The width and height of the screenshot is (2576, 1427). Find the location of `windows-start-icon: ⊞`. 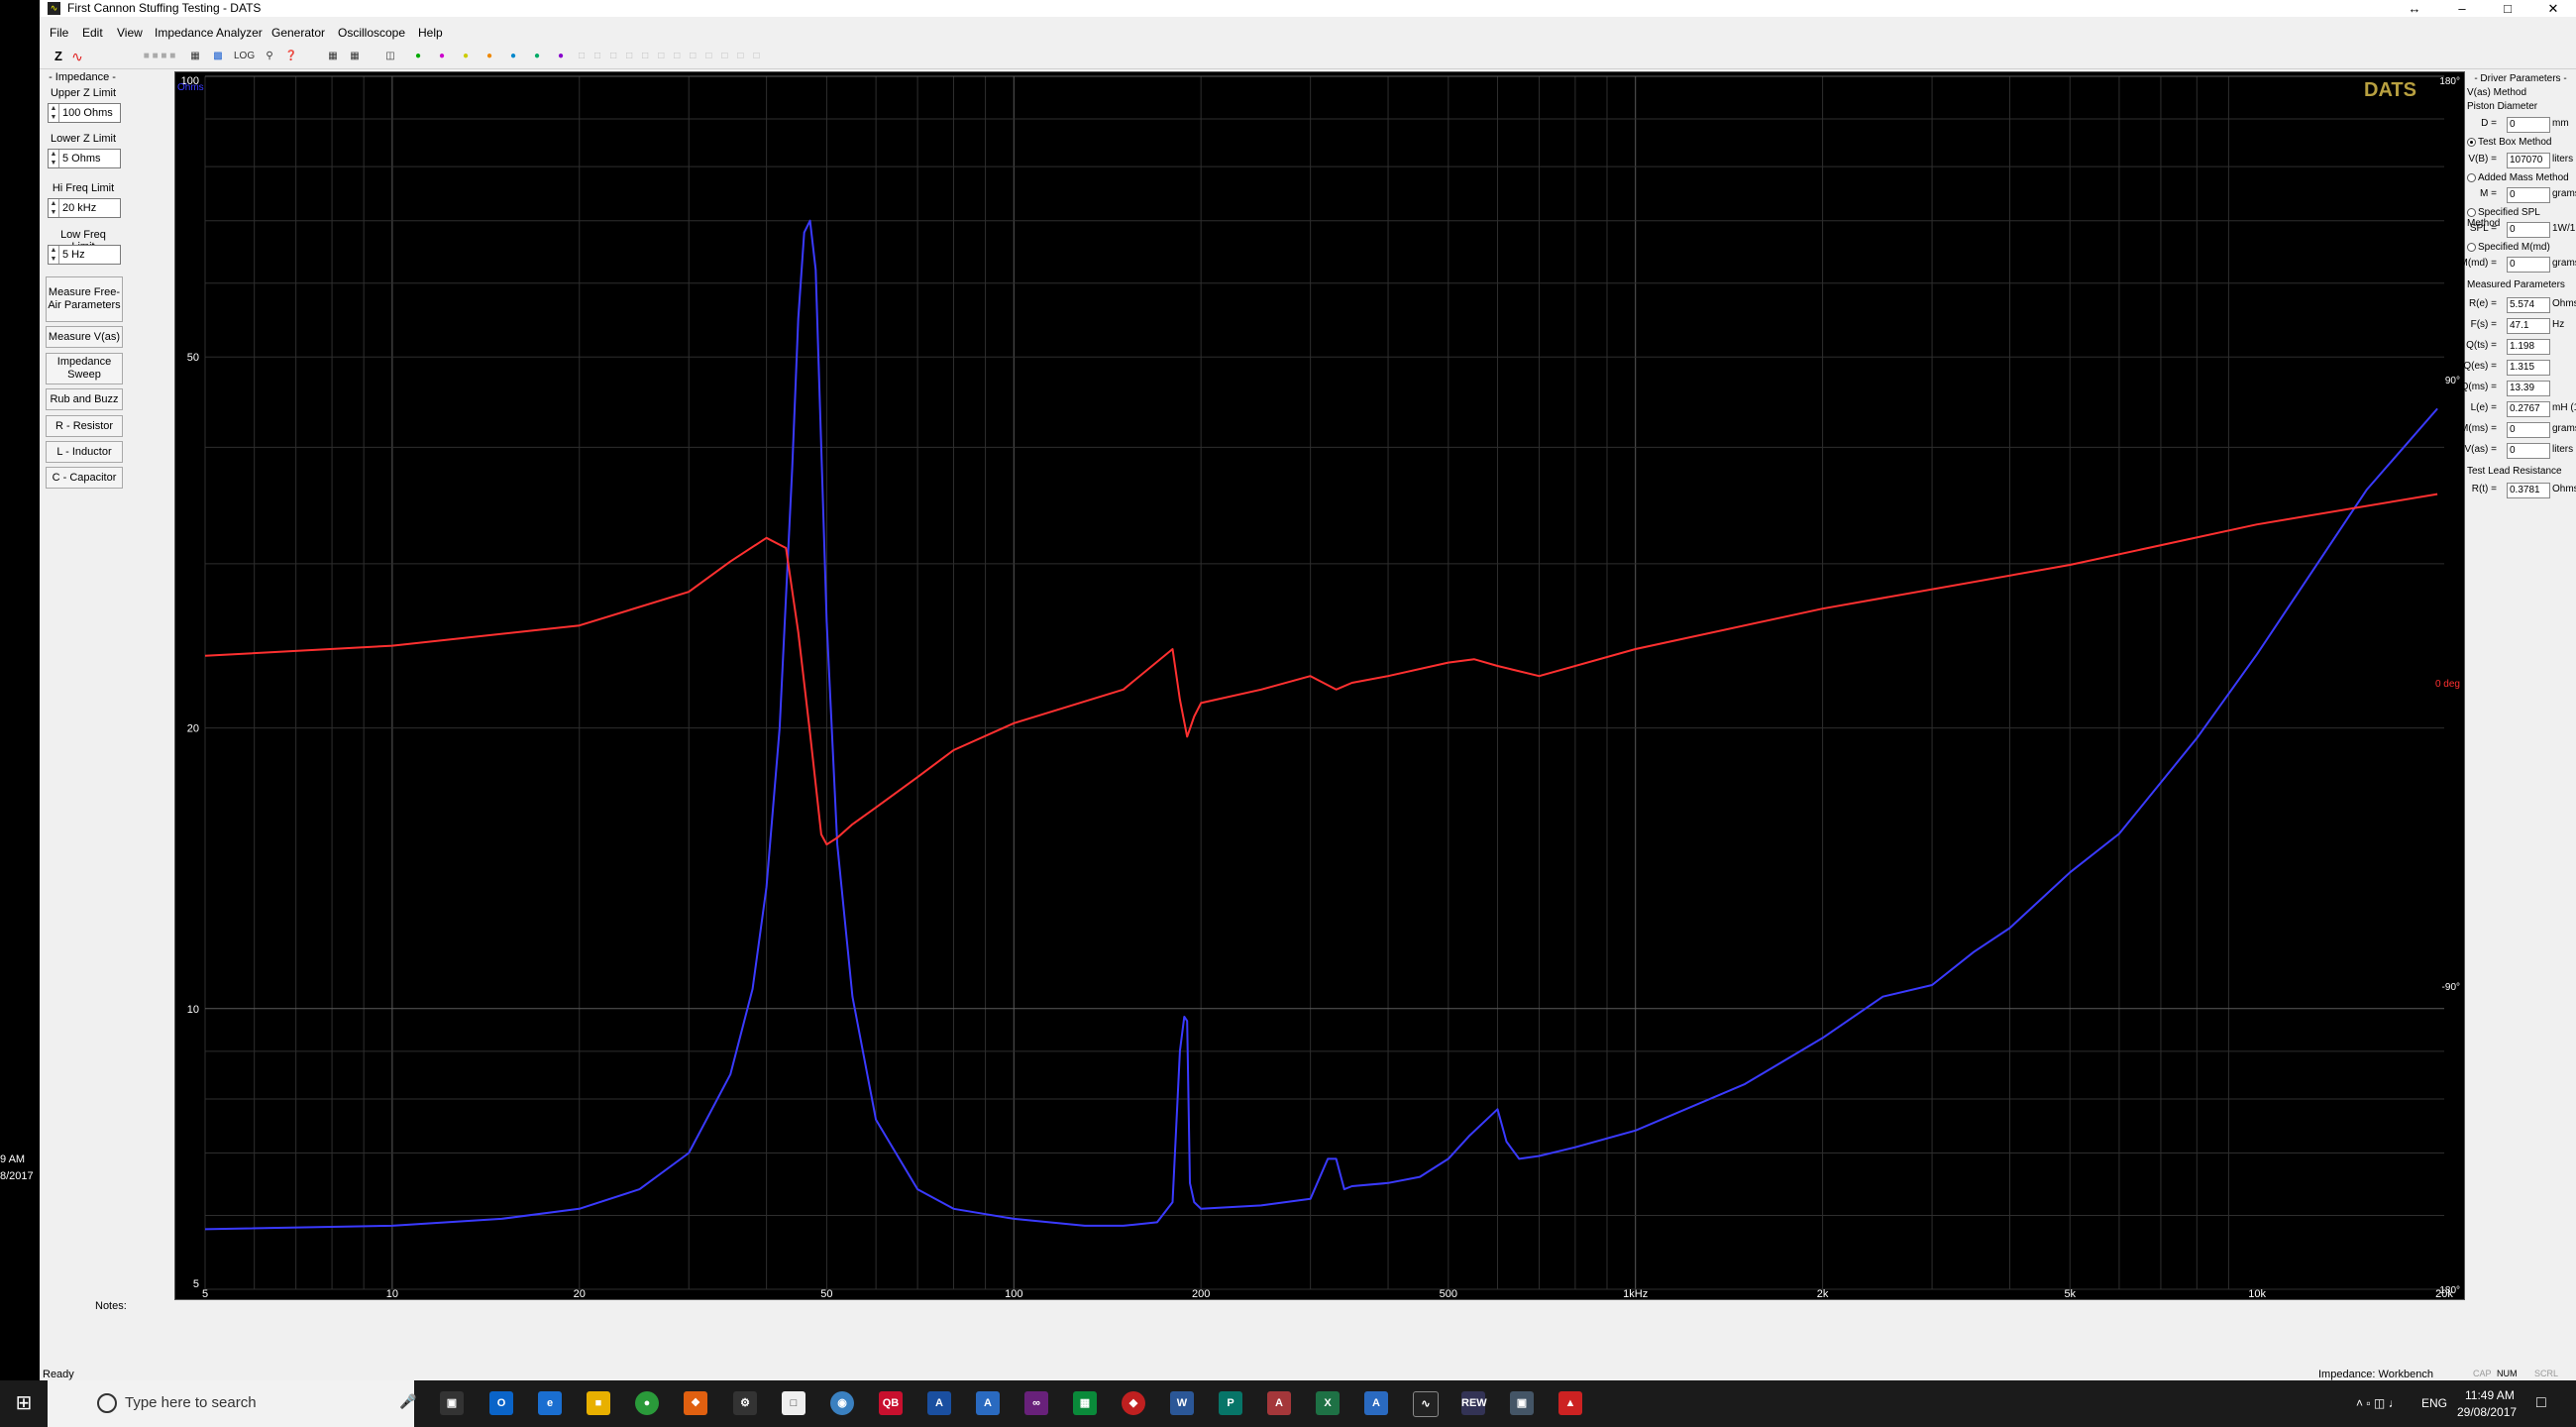

windows-start-icon: ⊞ is located at coordinates (24, 1403).